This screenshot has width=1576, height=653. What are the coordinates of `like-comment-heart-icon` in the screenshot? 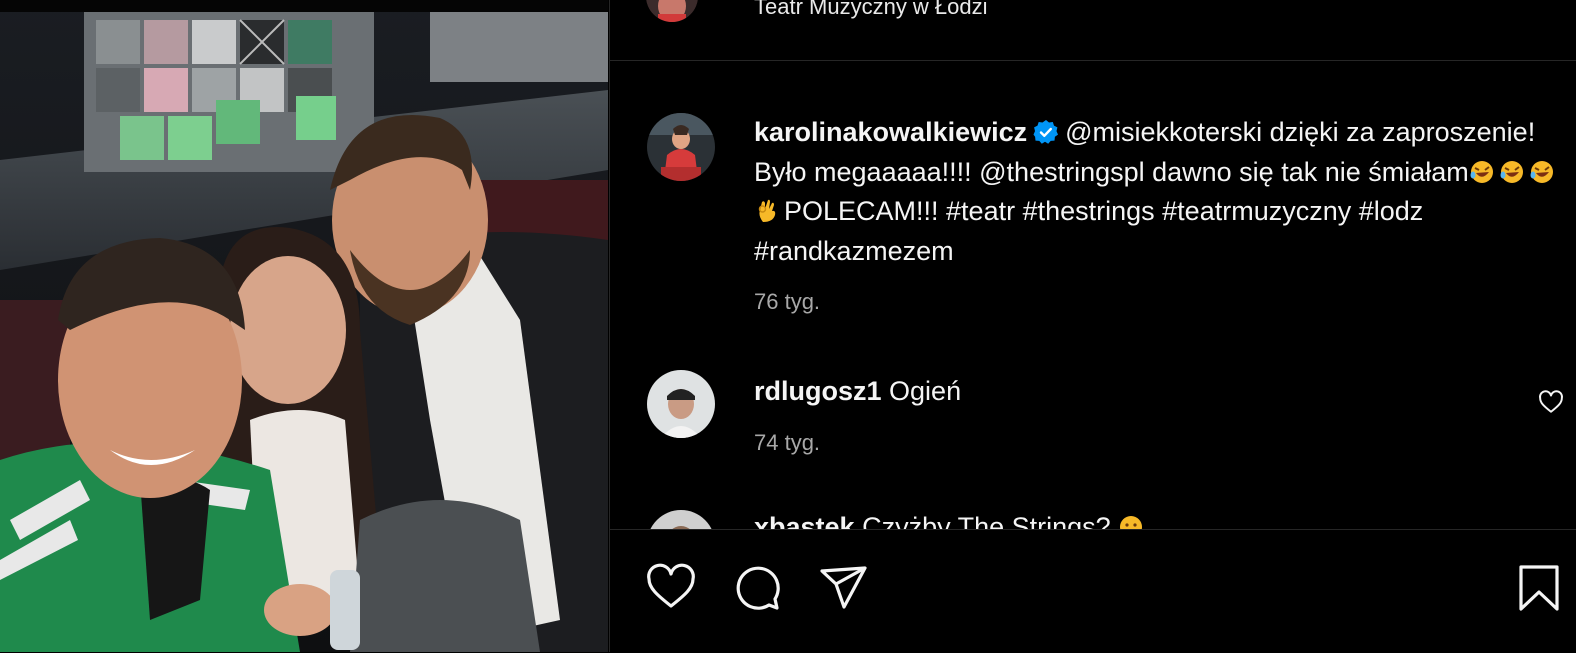 It's located at (1551, 402).